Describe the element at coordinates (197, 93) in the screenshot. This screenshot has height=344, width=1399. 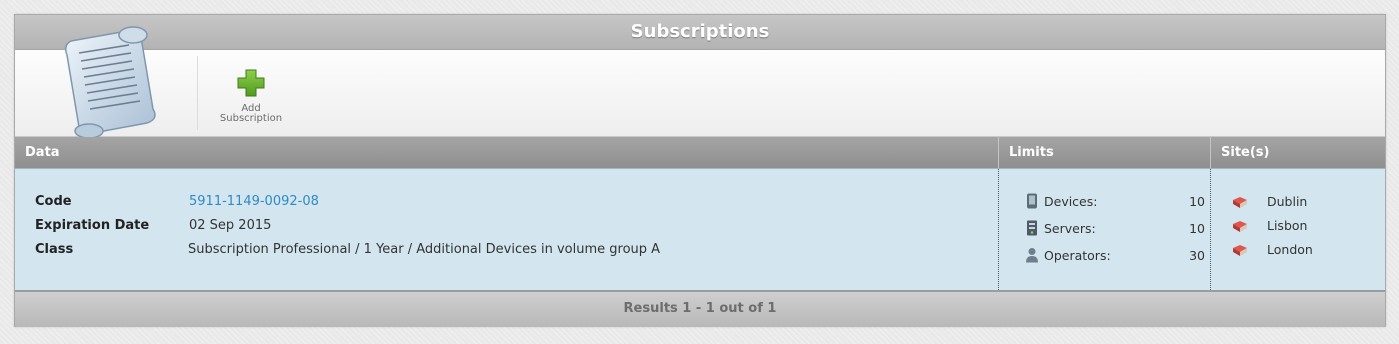
I see `toolbar-separator` at that location.